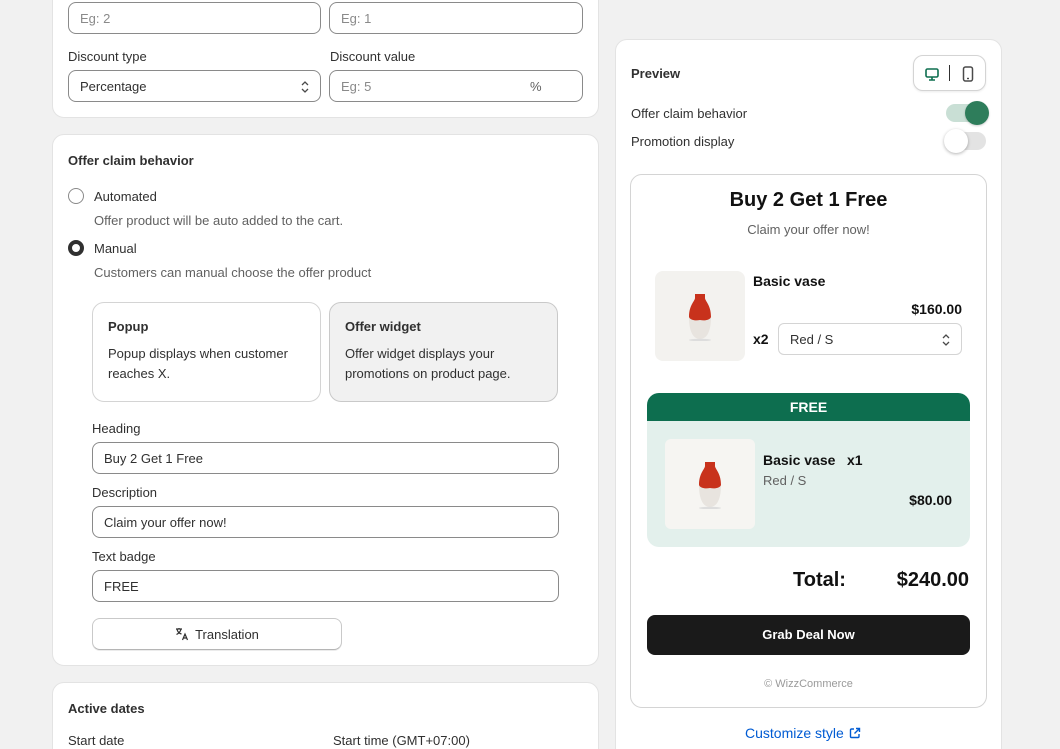  I want to click on free-offer-block: FREE Basic vase x1 Red / S $80.00, so click(808, 470).